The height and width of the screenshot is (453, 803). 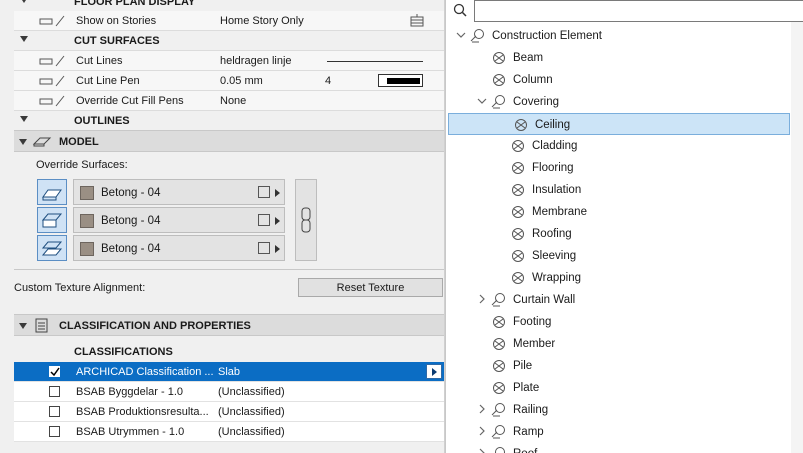 I want to click on scrollbar, so click(x=797, y=237).